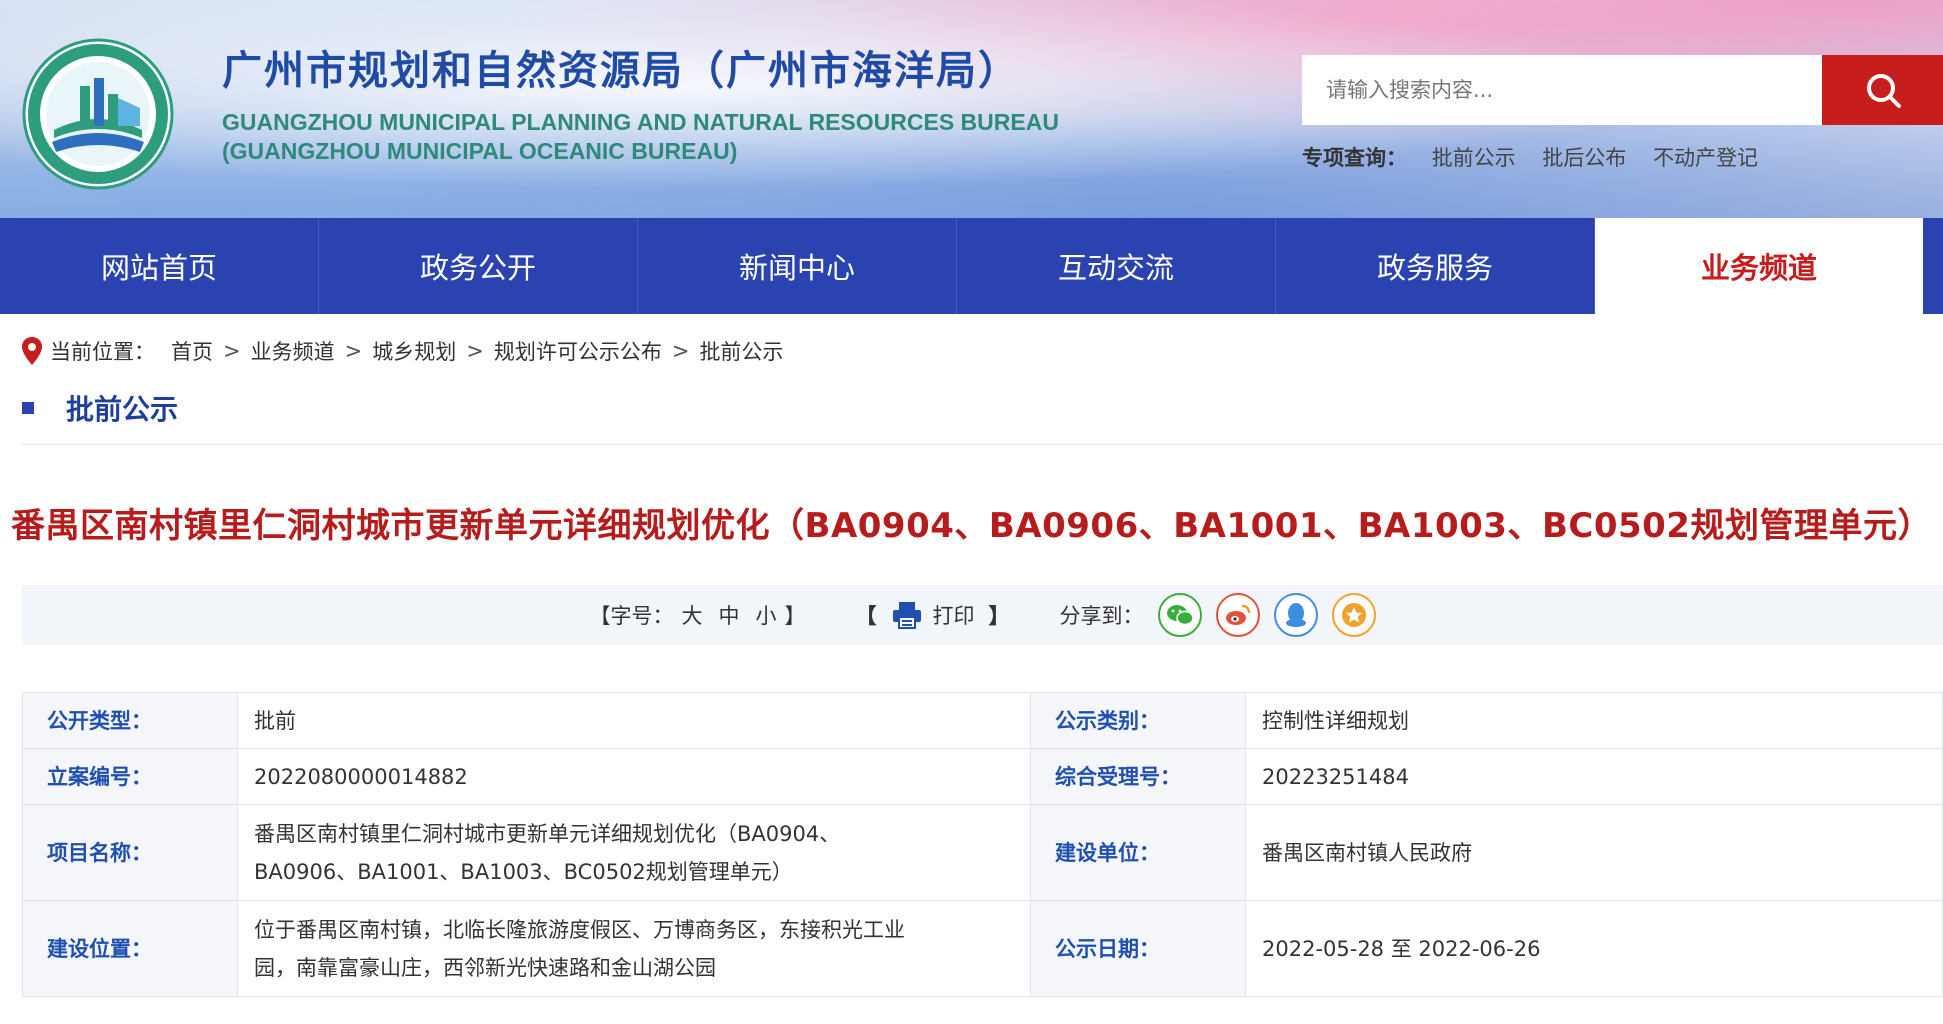 The image size is (1943, 1024). What do you see at coordinates (621, 71) in the screenshot?
I see `site-title-cn: 广州市规划和自然资源局（广州市海洋局）` at bounding box center [621, 71].